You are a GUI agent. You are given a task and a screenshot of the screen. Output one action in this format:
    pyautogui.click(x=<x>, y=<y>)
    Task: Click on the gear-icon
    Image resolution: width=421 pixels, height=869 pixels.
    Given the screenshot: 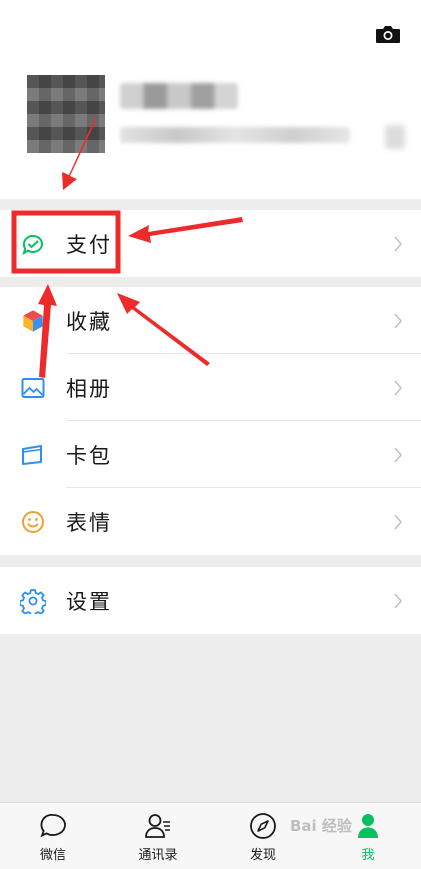 What is the action you would take?
    pyautogui.click(x=33, y=601)
    